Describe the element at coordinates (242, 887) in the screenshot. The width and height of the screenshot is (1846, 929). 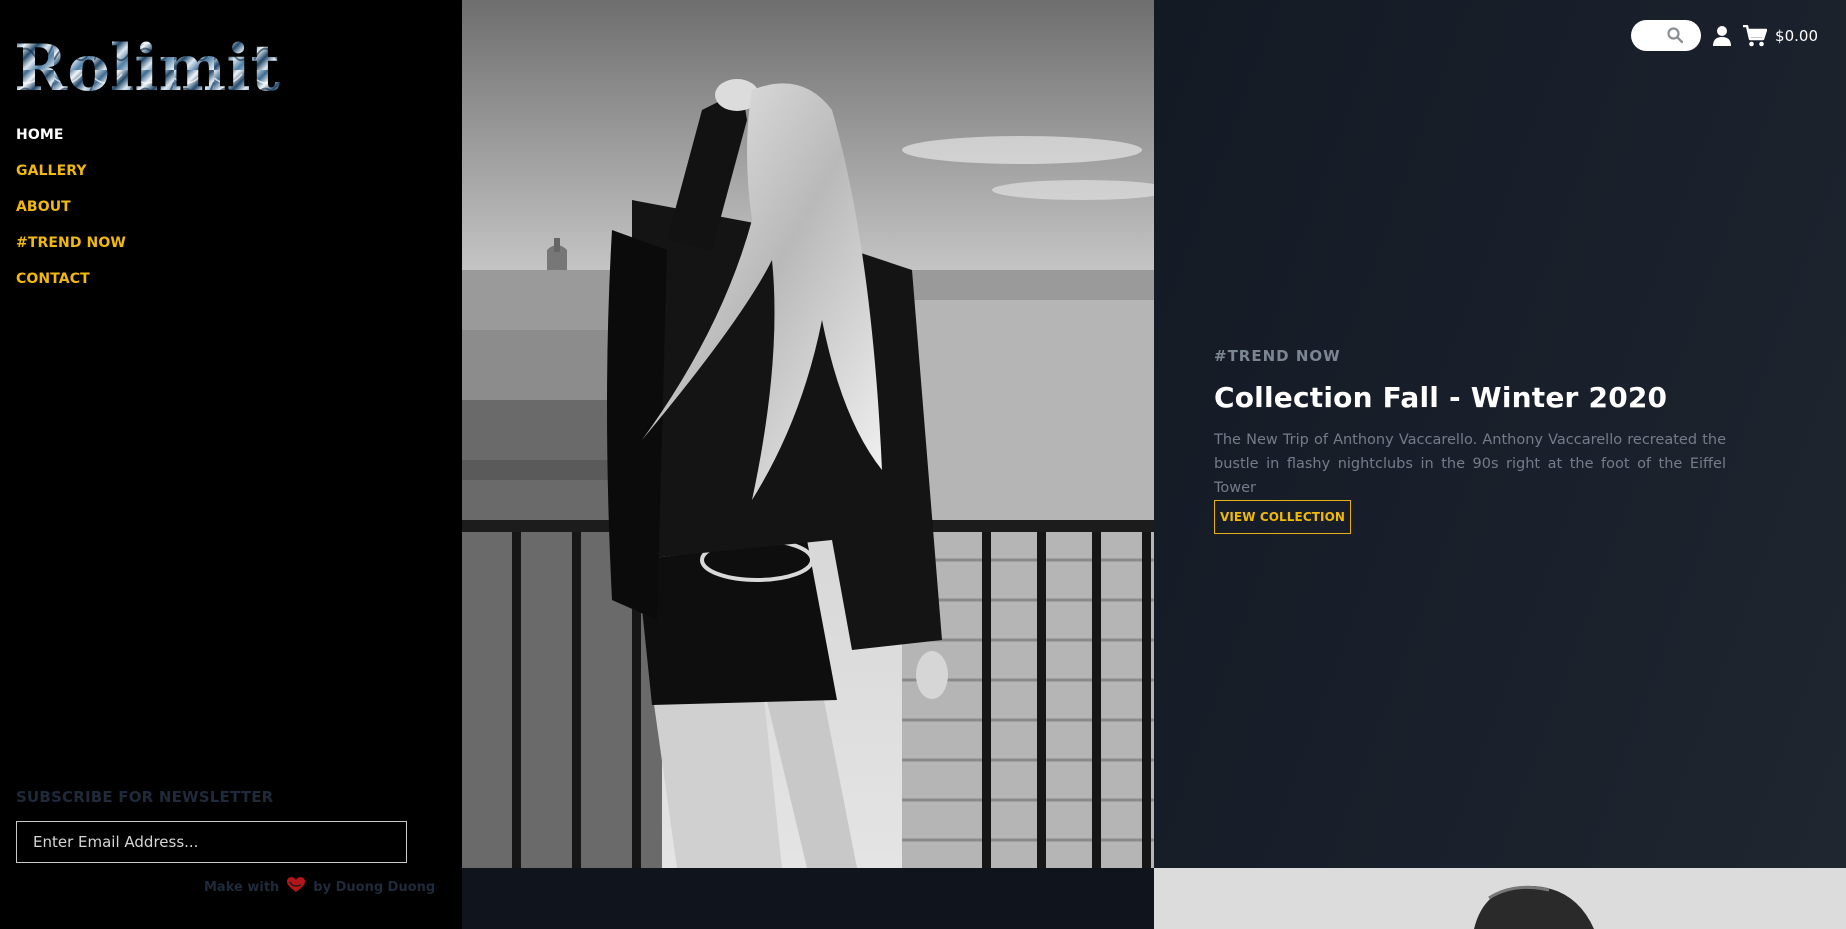
I see `credit-prefix: Make with` at that location.